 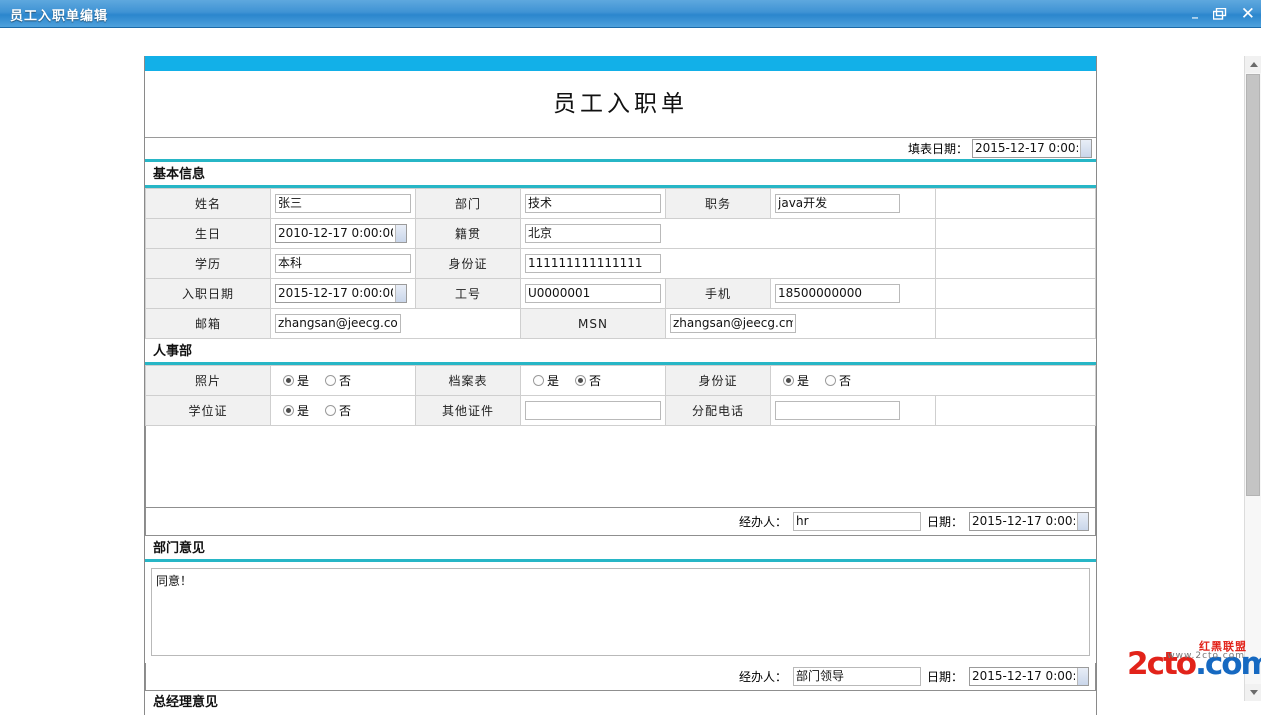 What do you see at coordinates (593, 263) in the screenshot?
I see `id-number-input` at bounding box center [593, 263].